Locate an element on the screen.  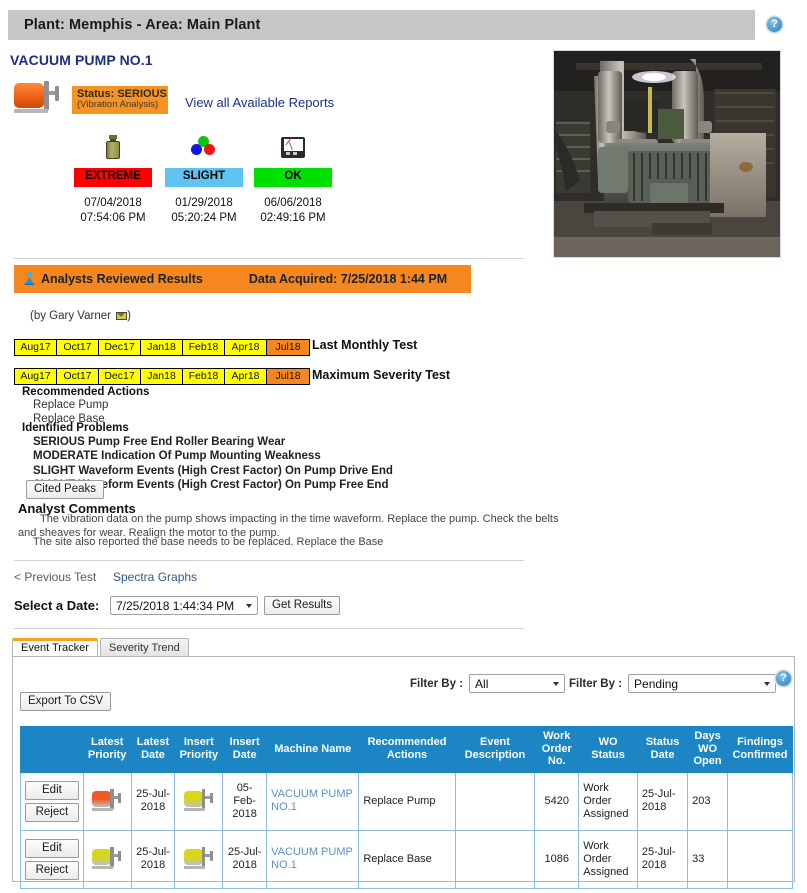
severity-date: 07/04/2018 07:54:06 PM is located at coordinates (113, 211).